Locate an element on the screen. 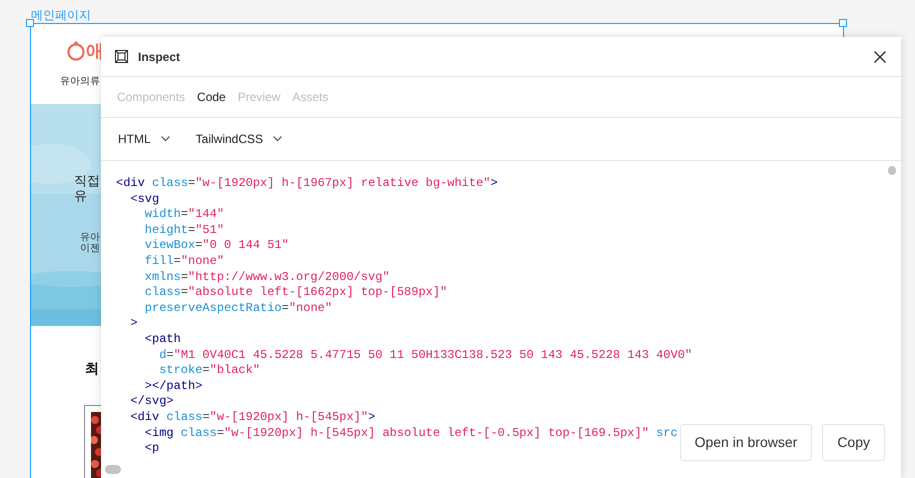  code-line: preserveAspectRatio="none" is located at coordinates (238, 308).